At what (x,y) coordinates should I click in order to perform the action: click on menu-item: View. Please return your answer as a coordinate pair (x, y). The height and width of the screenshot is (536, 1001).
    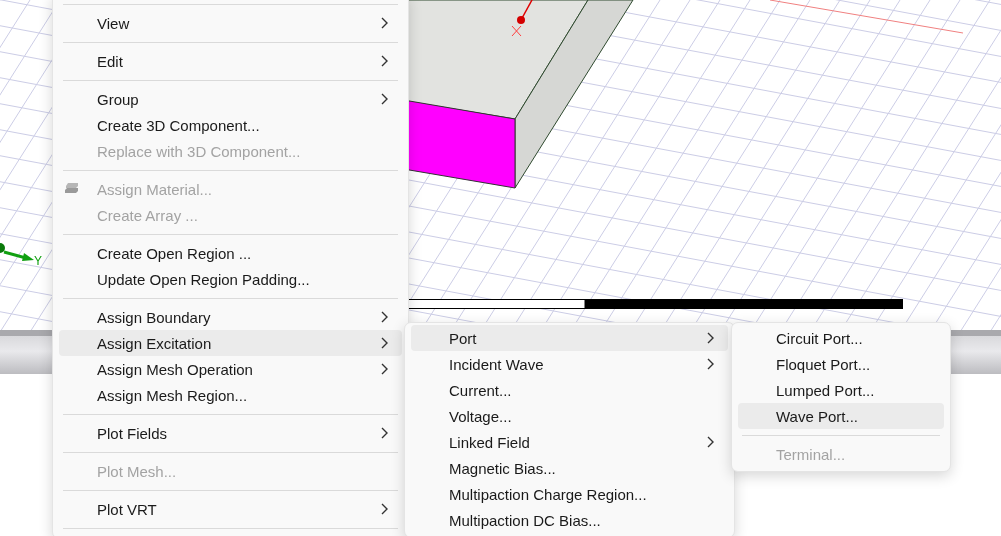
    Looking at the image, I should click on (230, 23).